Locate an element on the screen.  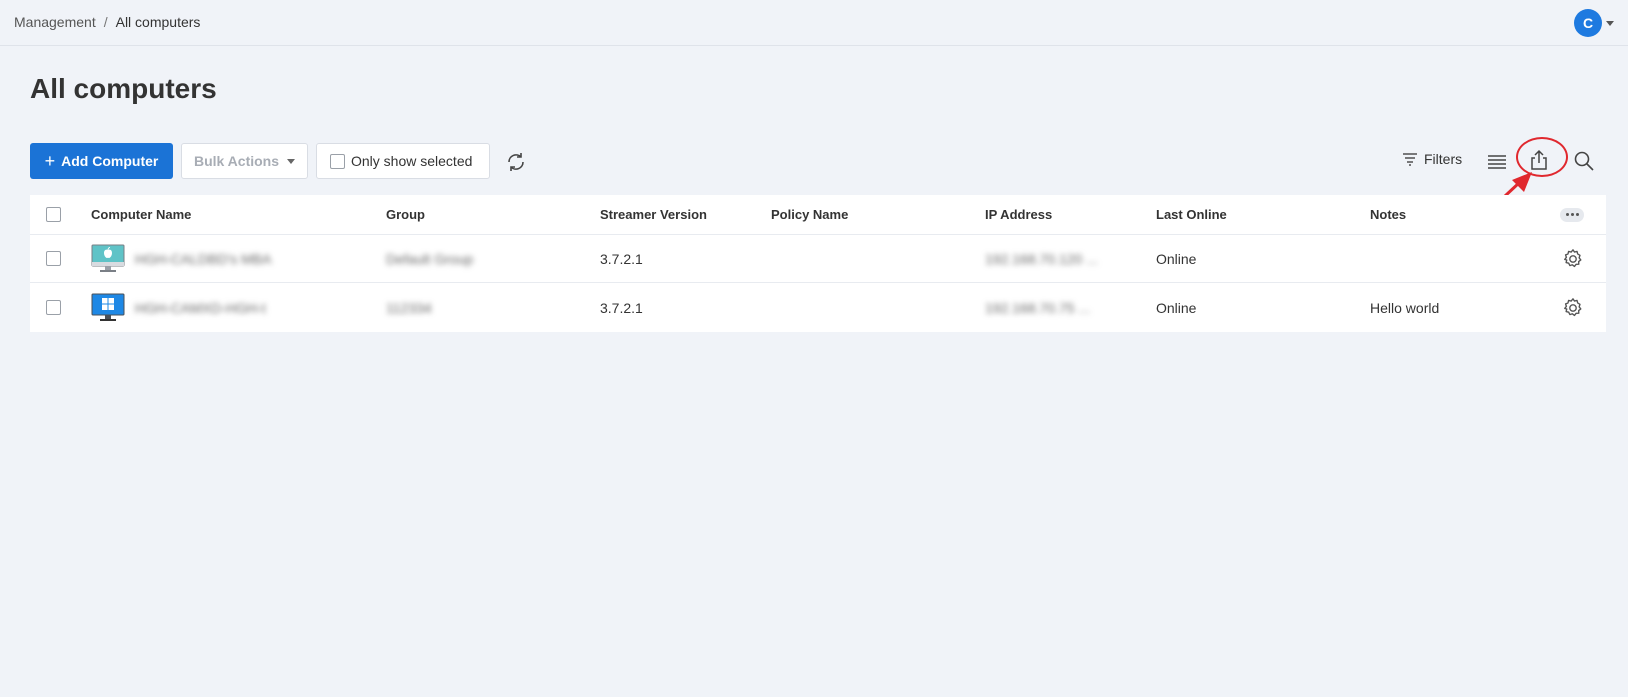
only-show-selected-checkbox is located at coordinates (337, 161).